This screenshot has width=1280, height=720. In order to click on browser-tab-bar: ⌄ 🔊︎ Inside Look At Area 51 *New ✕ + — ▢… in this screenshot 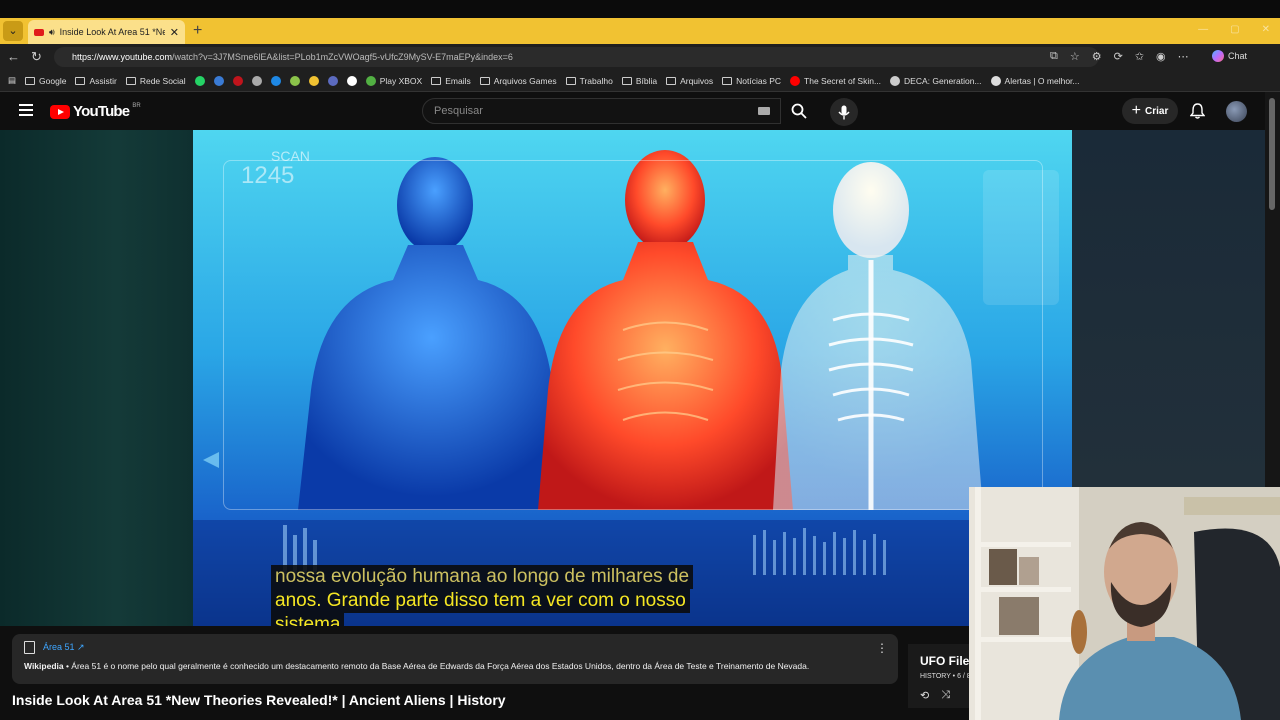, I will do `click(640, 31)`.